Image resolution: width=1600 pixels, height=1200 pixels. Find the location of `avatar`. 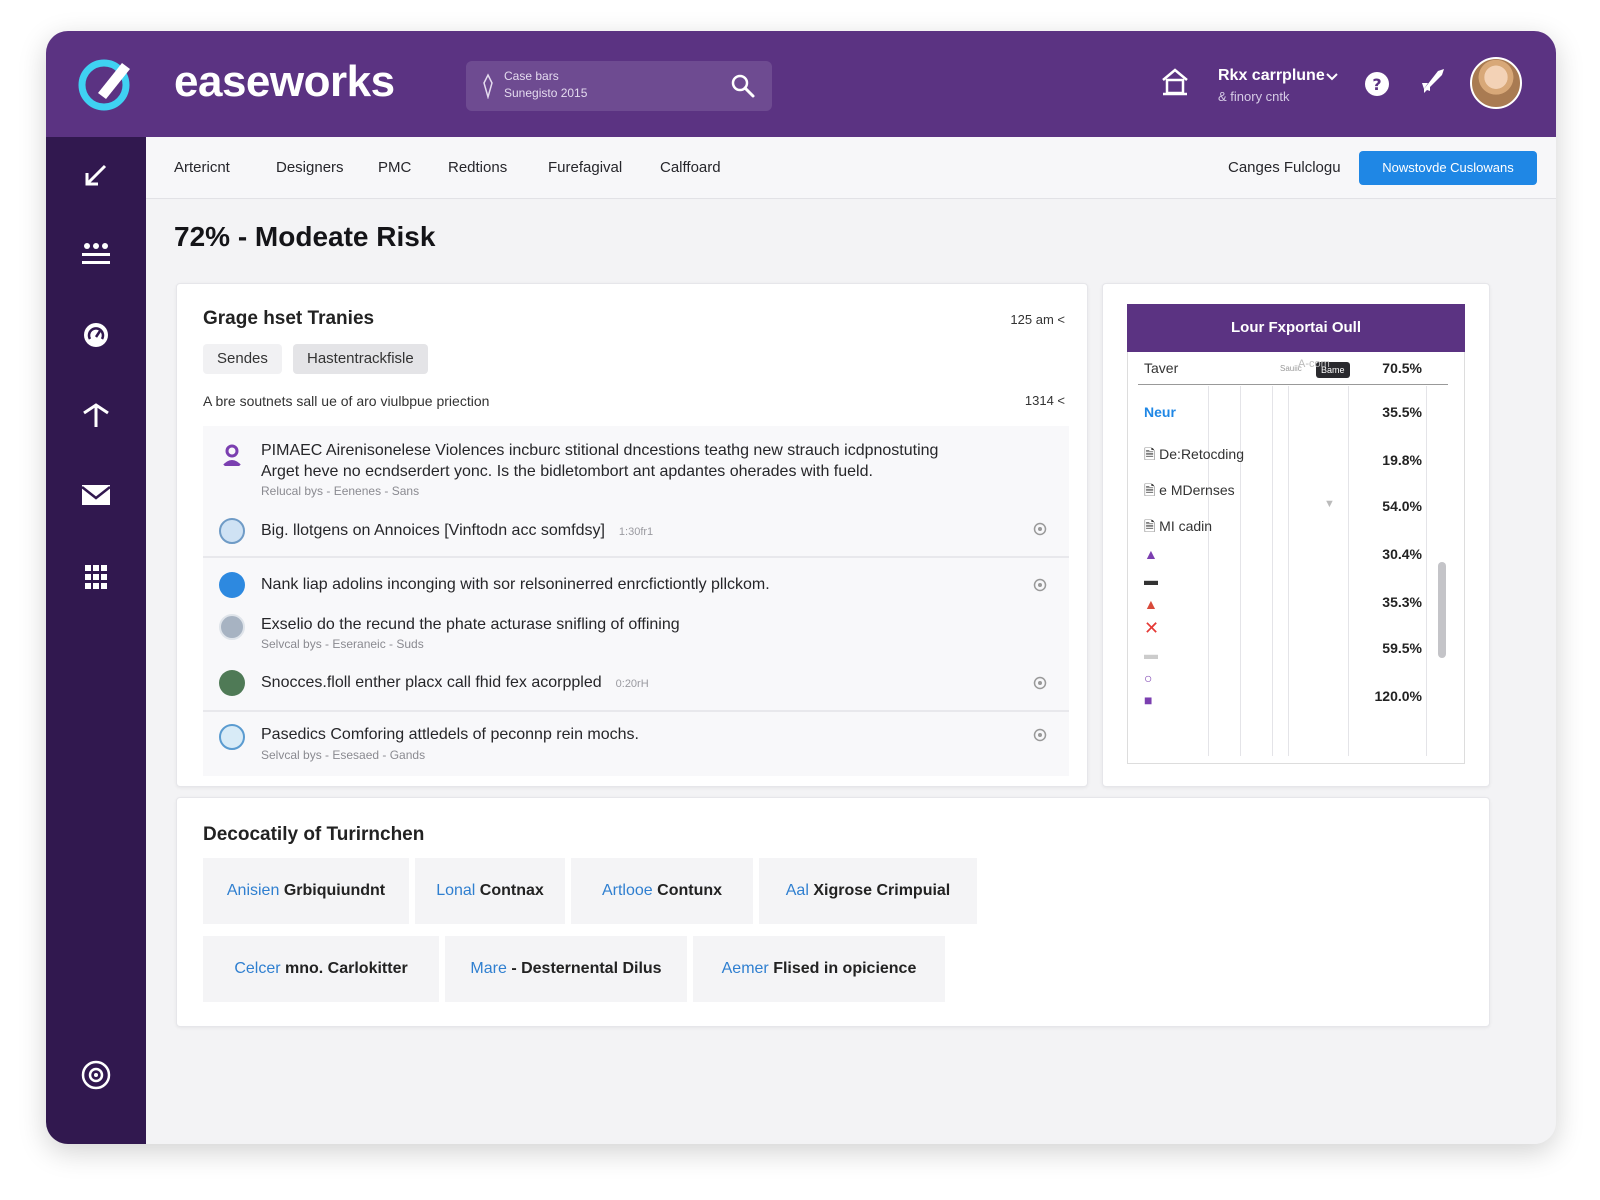

avatar is located at coordinates (1496, 83).